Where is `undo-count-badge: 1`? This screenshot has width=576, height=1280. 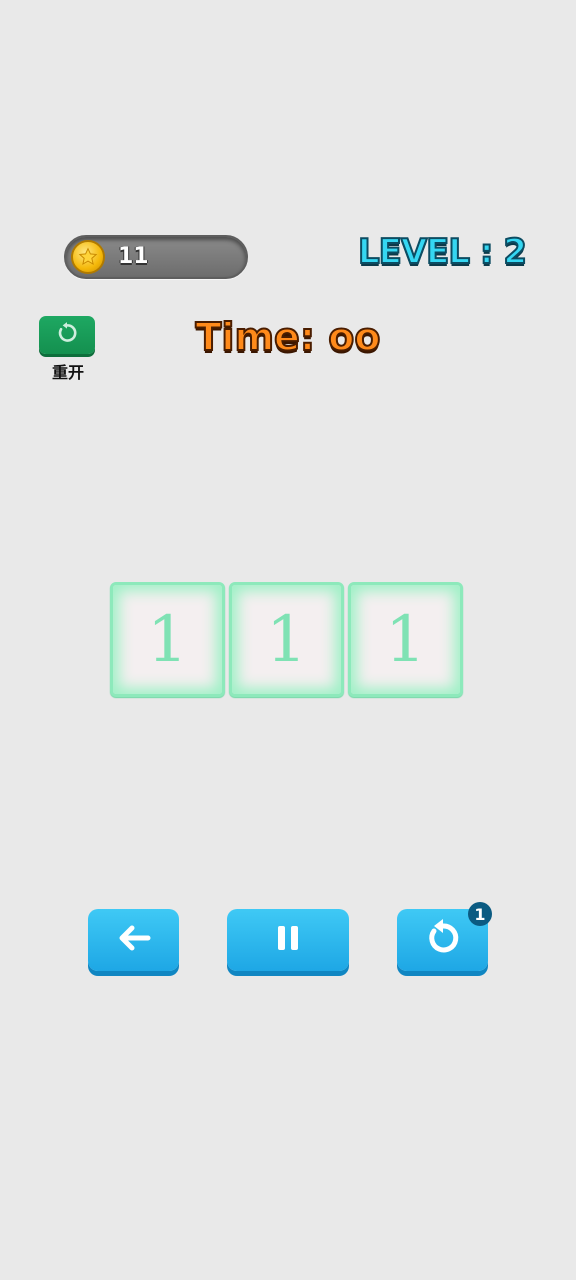
undo-count-badge: 1 is located at coordinates (480, 914).